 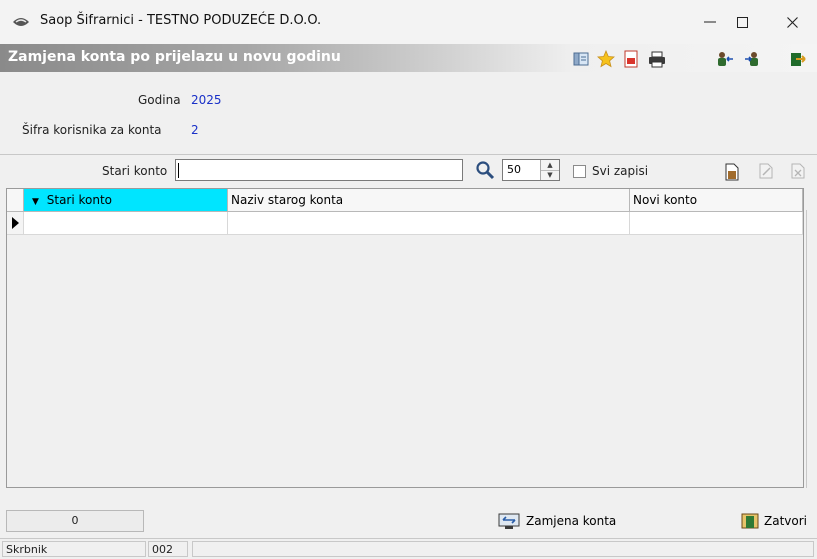 I want to click on tree-view-icon, so click(x=581, y=59).